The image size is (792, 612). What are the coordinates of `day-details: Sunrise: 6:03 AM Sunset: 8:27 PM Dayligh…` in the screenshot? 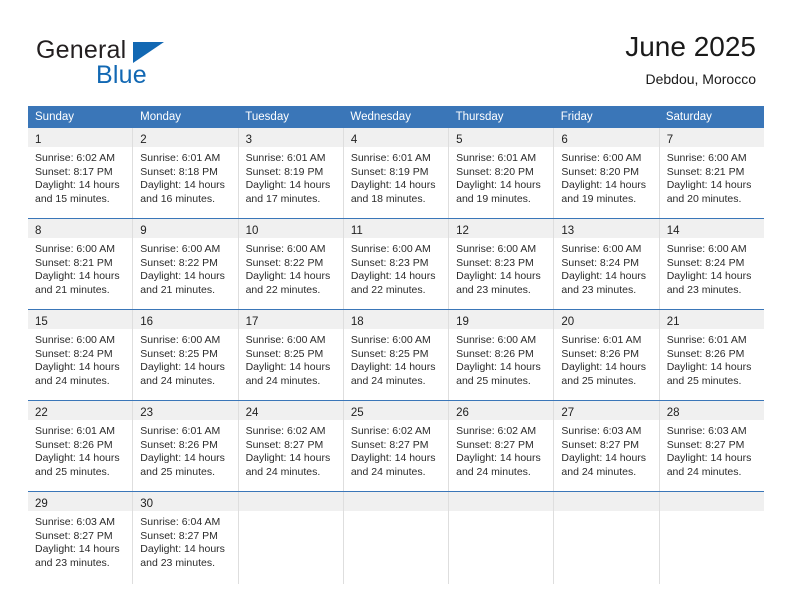 It's located at (712, 449).